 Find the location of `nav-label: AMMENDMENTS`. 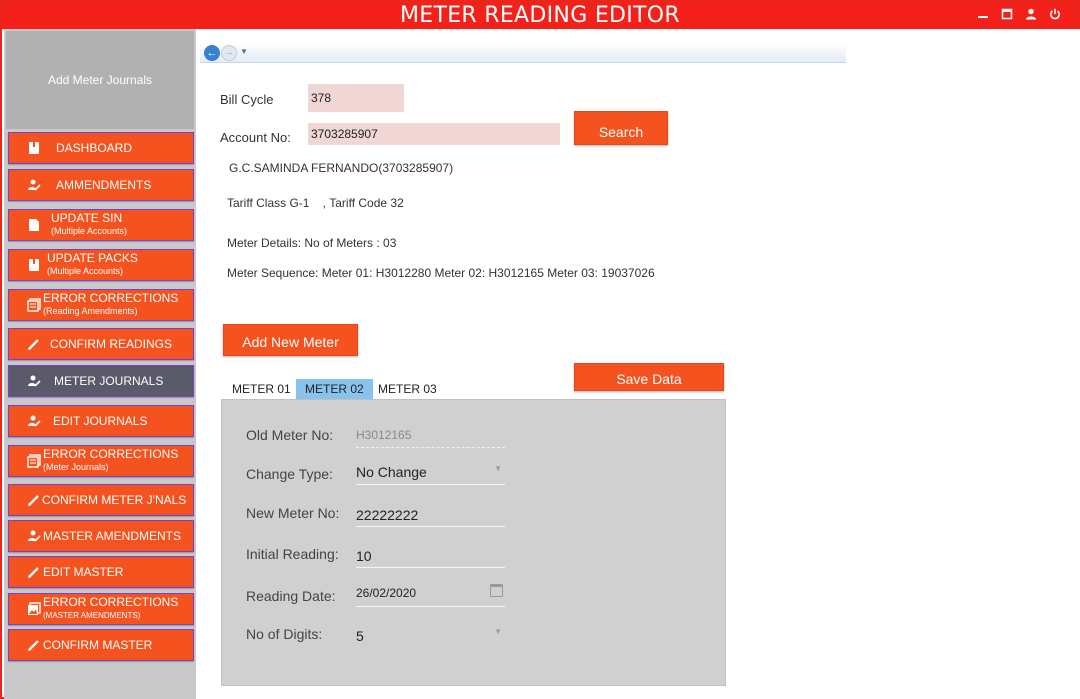

nav-label: AMMENDMENTS is located at coordinates (104, 185).